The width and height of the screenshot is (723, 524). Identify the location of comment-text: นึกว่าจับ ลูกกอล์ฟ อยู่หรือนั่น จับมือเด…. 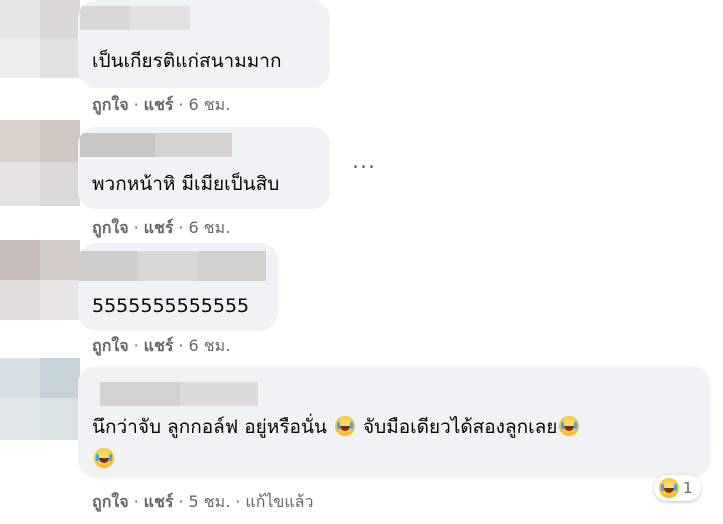
(336, 427).